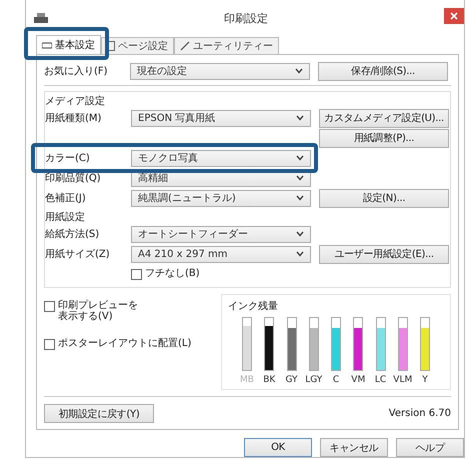 The image size is (476, 460). Describe the element at coordinates (73, 178) in the screenshot. I see `field-label: 印刷品質(Q)` at that location.